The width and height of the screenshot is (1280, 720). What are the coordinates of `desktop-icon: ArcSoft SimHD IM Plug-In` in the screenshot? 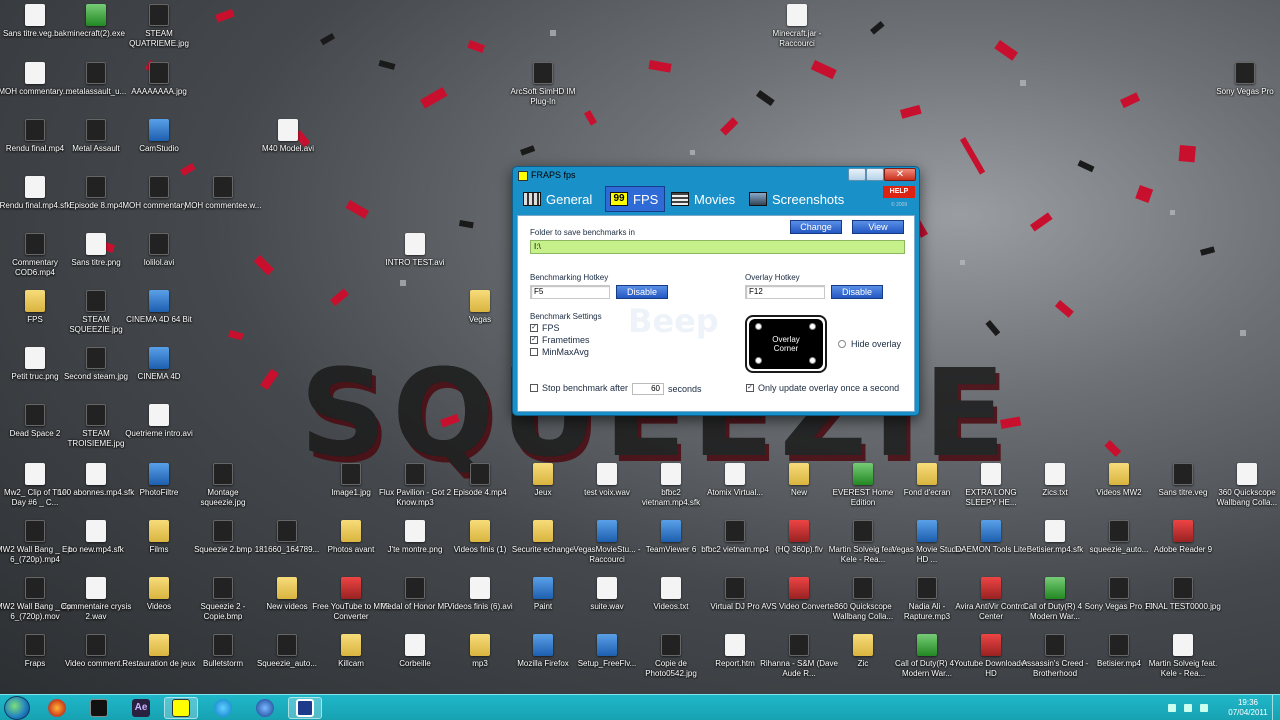 It's located at (543, 90).